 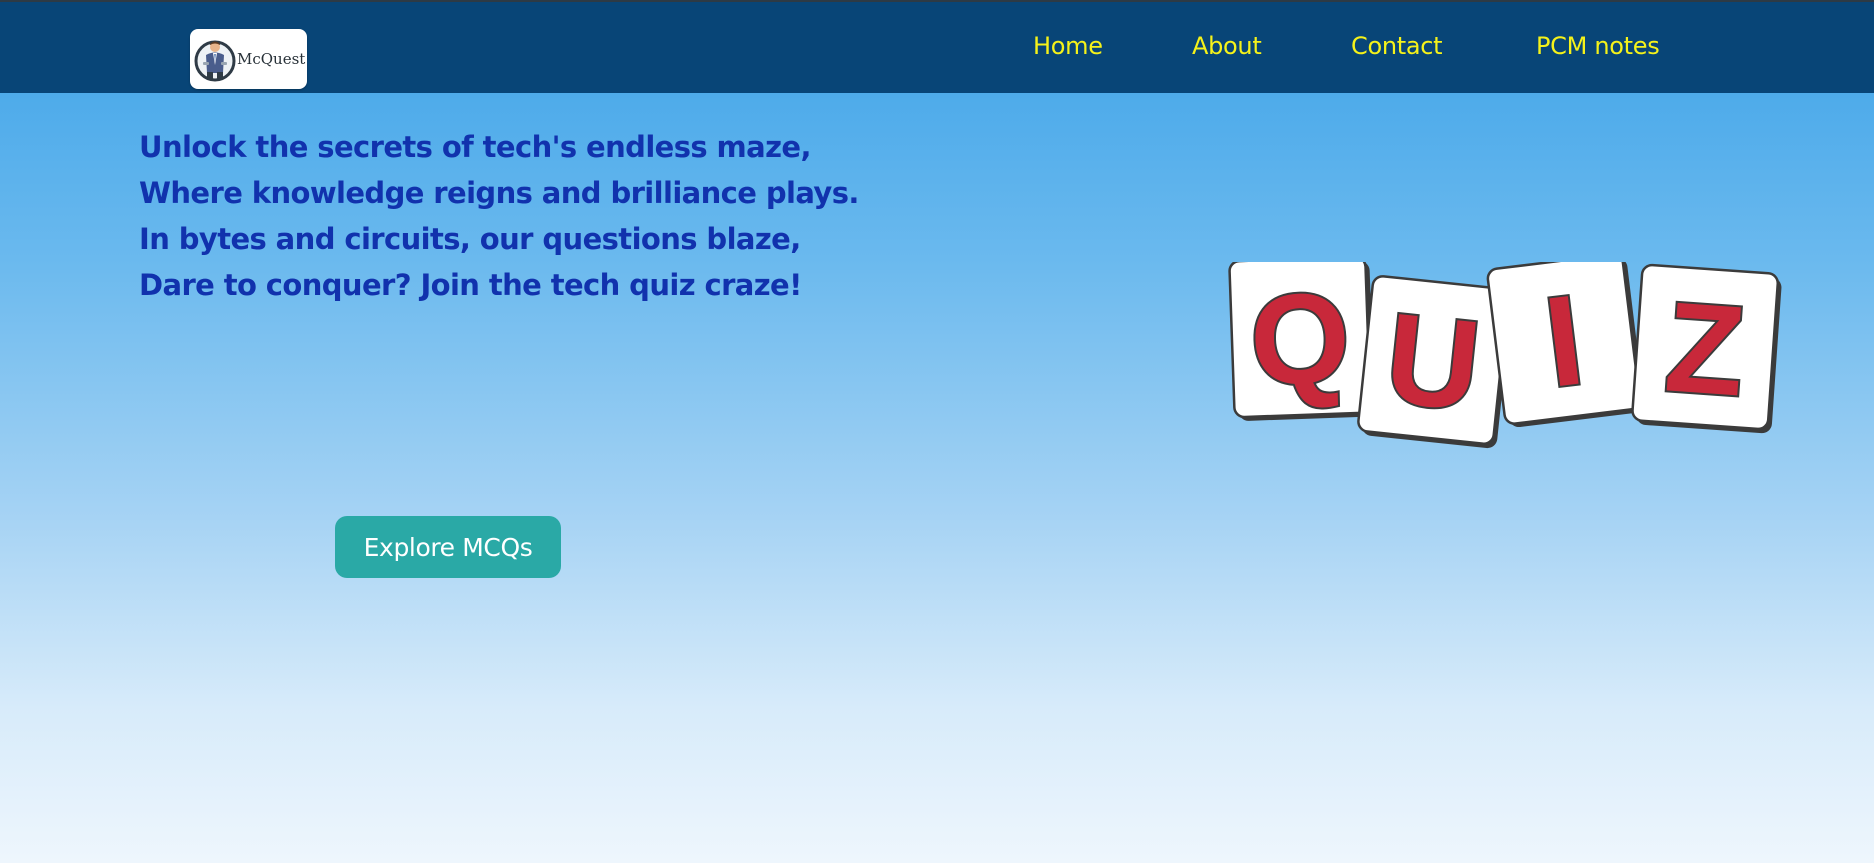 What do you see at coordinates (1068, 46) in the screenshot?
I see `nav-home-link: Home` at bounding box center [1068, 46].